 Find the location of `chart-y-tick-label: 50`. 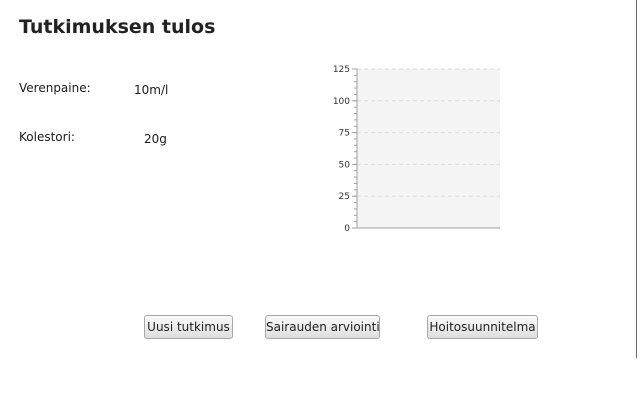

chart-y-tick-label: 50 is located at coordinates (345, 165).